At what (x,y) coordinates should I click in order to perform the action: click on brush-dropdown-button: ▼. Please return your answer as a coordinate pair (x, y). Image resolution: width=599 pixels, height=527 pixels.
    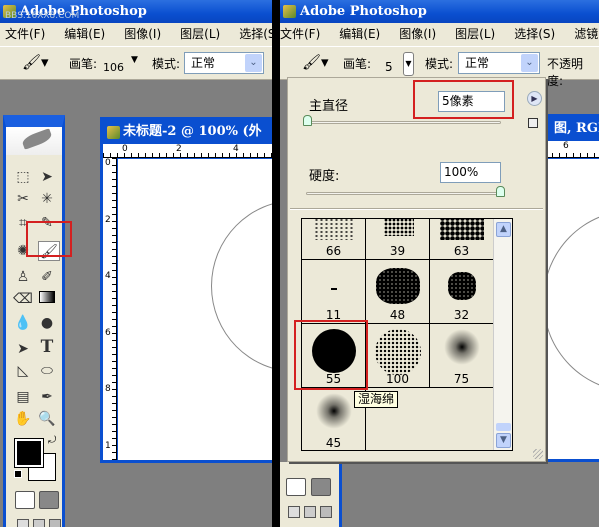
    Looking at the image, I should click on (408, 64).